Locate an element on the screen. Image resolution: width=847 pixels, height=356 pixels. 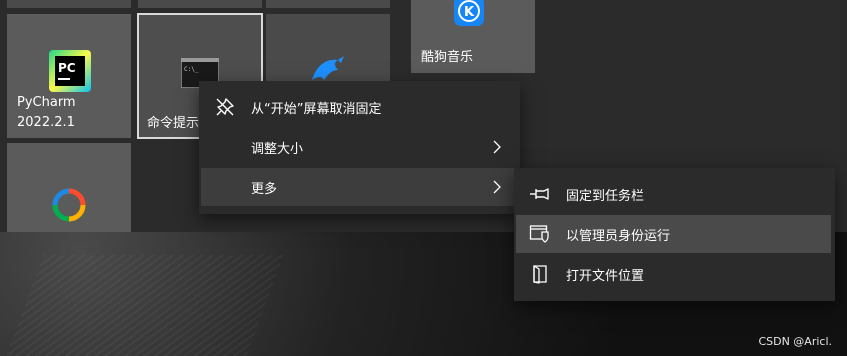
tile-top-mid-partial is located at coordinates (200, 4).